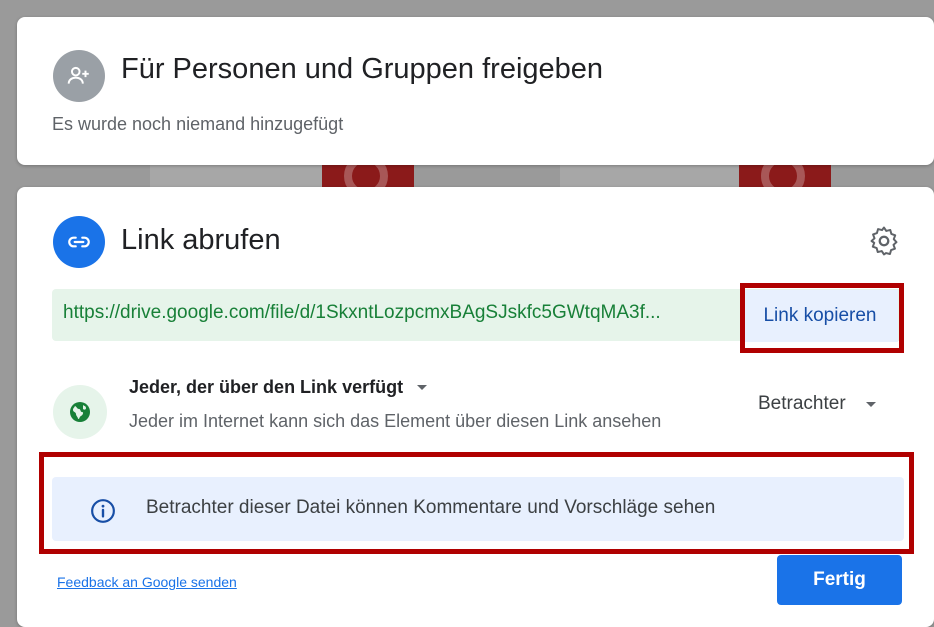 The height and width of the screenshot is (627, 934). I want to click on role-dropdown: Betrachter, so click(817, 404).